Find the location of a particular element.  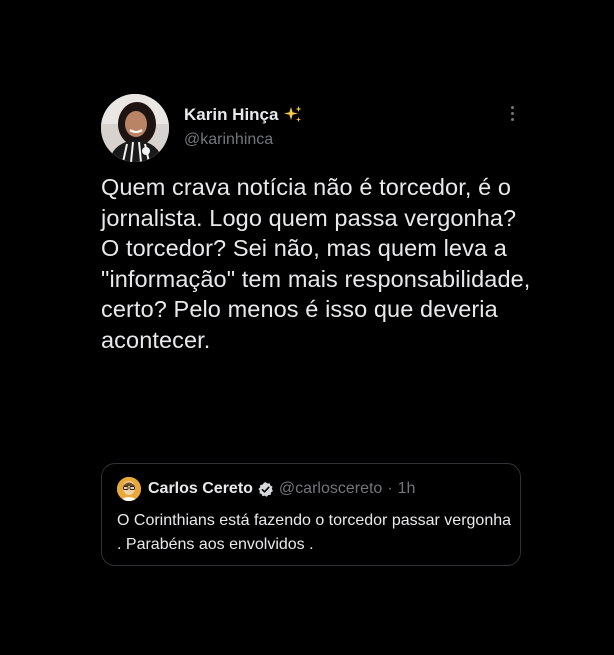

display-name-row: Karin Hinça is located at coordinates (243, 115).